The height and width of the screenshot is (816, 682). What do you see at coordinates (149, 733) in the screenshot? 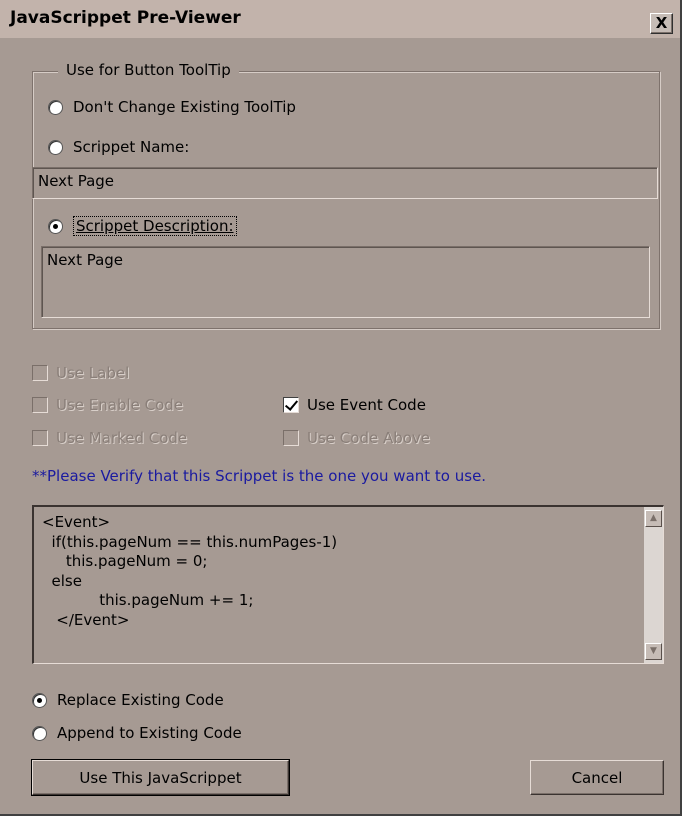
I see `radio-label: Append to Existing Code` at bounding box center [149, 733].